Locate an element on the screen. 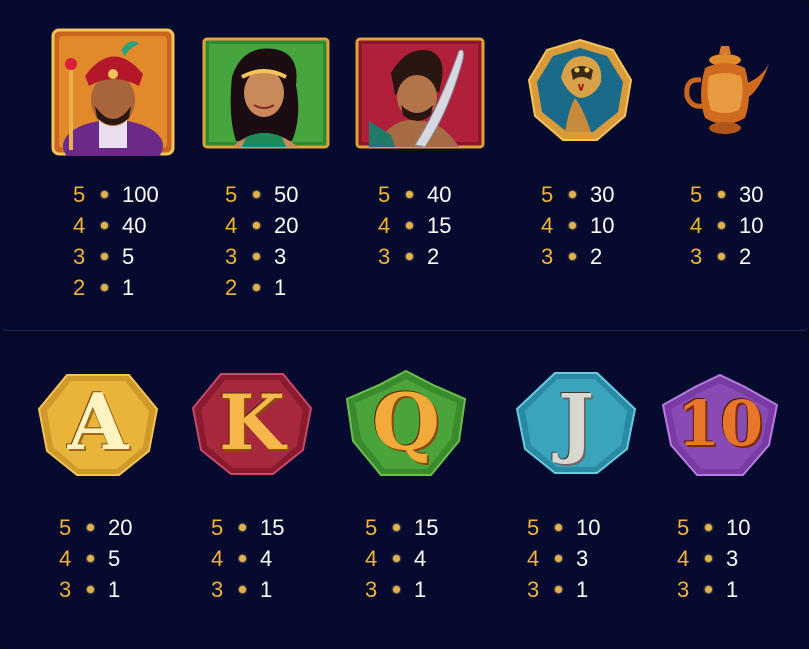  pay-row: 35 is located at coordinates (116, 256).